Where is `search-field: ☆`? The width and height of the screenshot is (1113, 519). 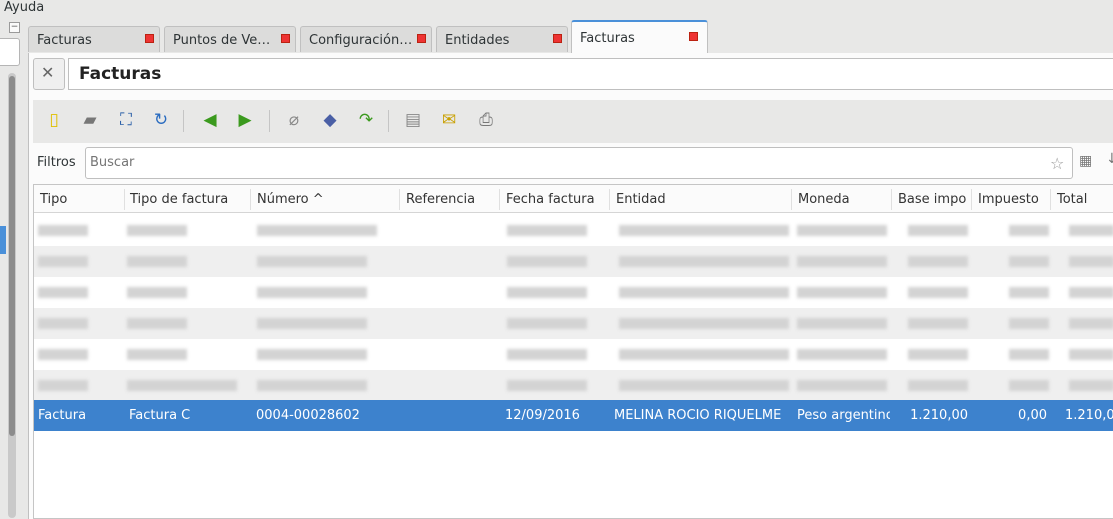 search-field: ☆ is located at coordinates (579, 163).